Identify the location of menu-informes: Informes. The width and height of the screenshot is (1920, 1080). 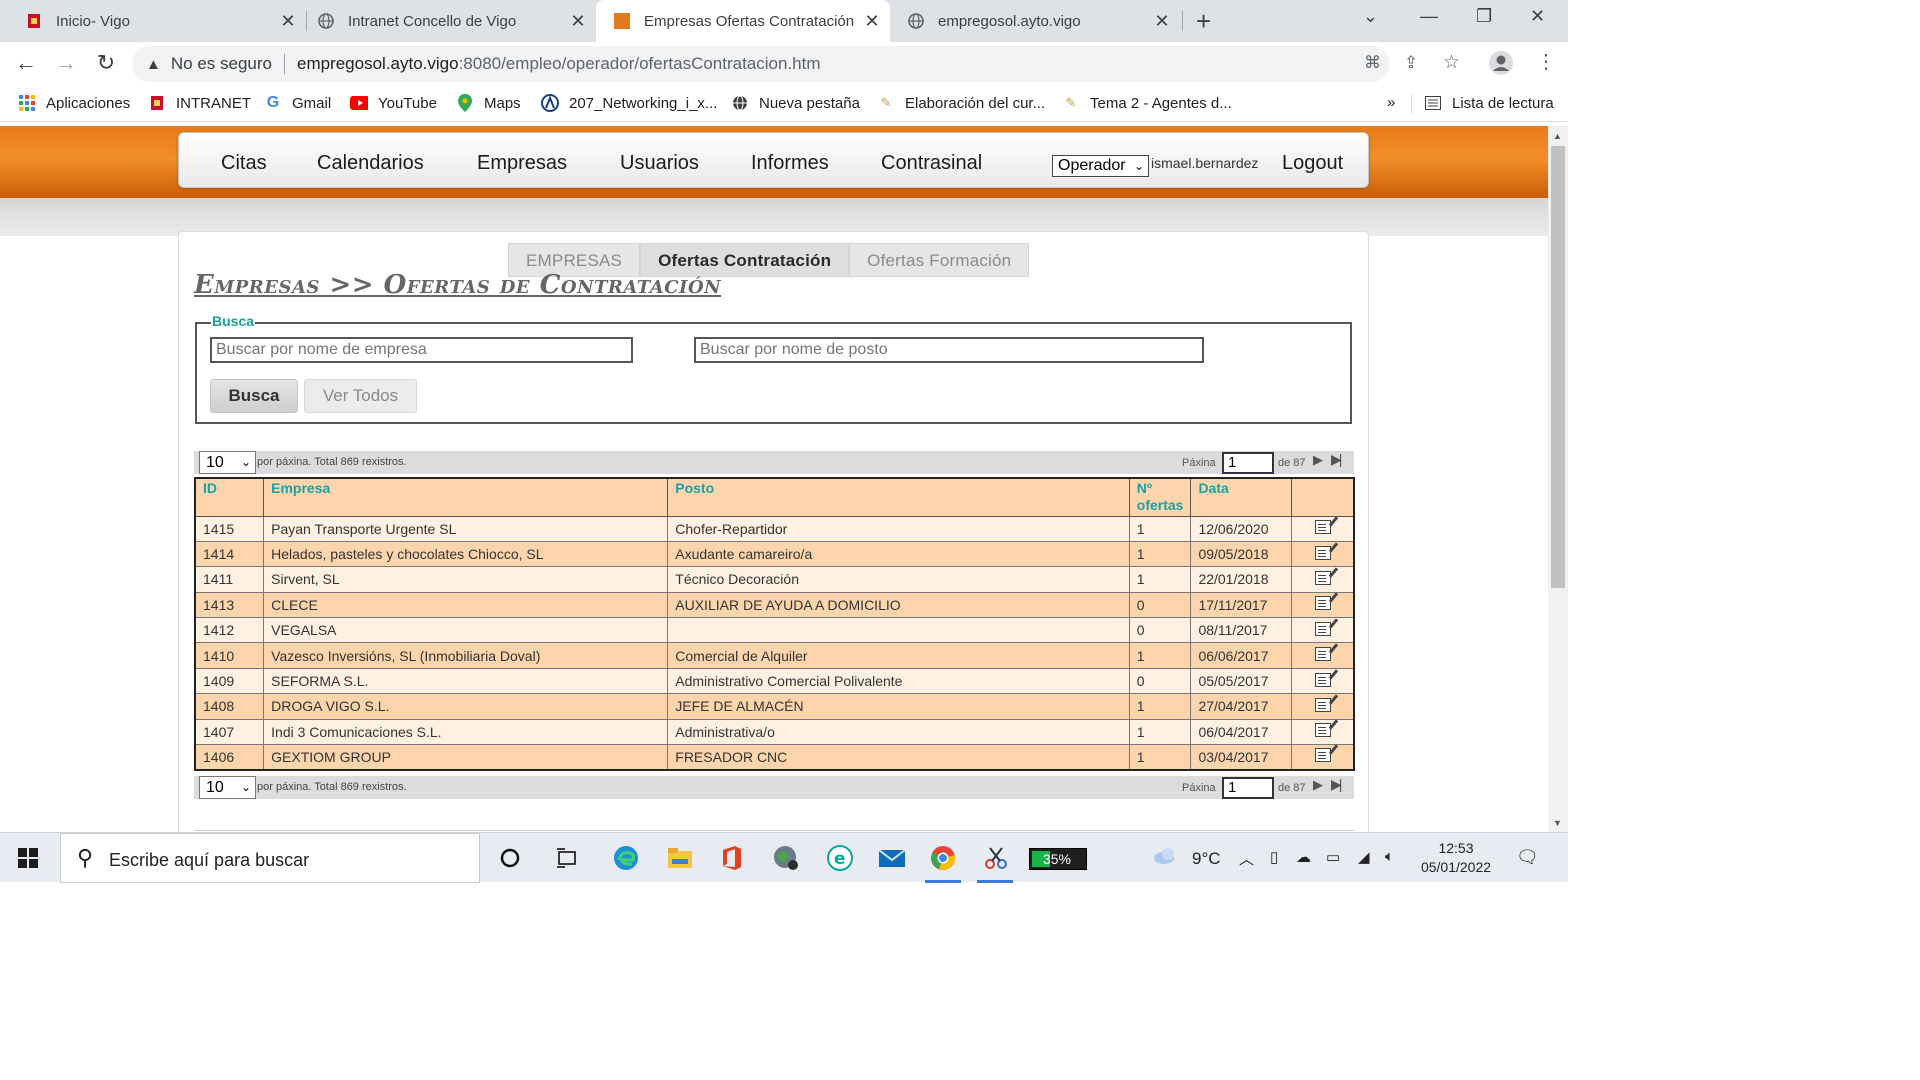
(790, 163).